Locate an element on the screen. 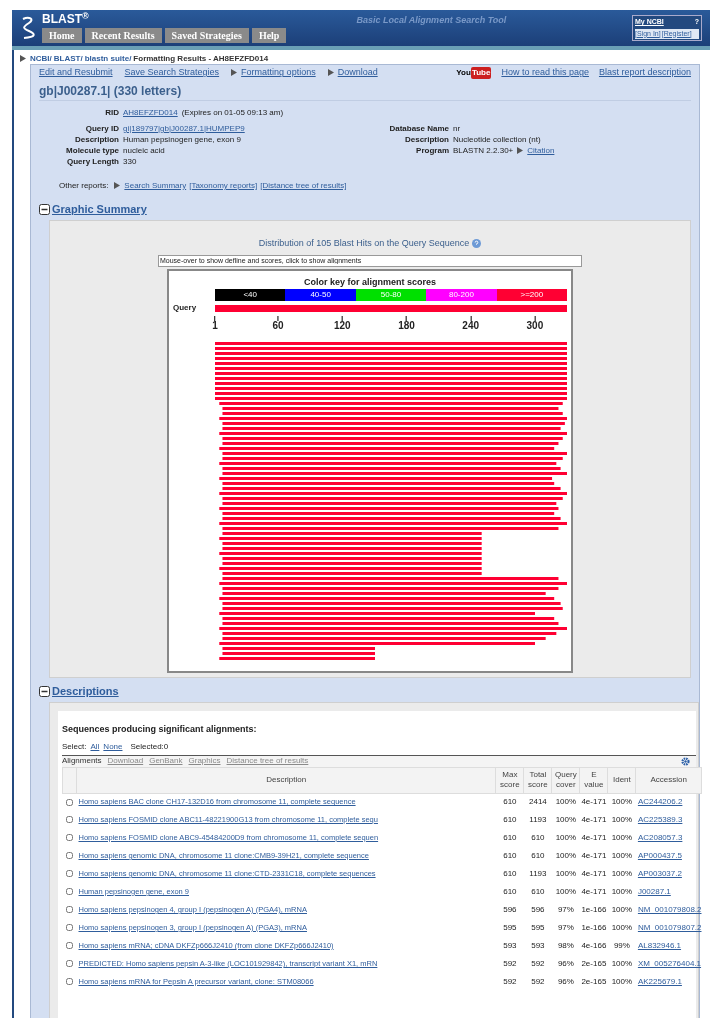  action-link: Save Search Strategies is located at coordinates (172, 73).